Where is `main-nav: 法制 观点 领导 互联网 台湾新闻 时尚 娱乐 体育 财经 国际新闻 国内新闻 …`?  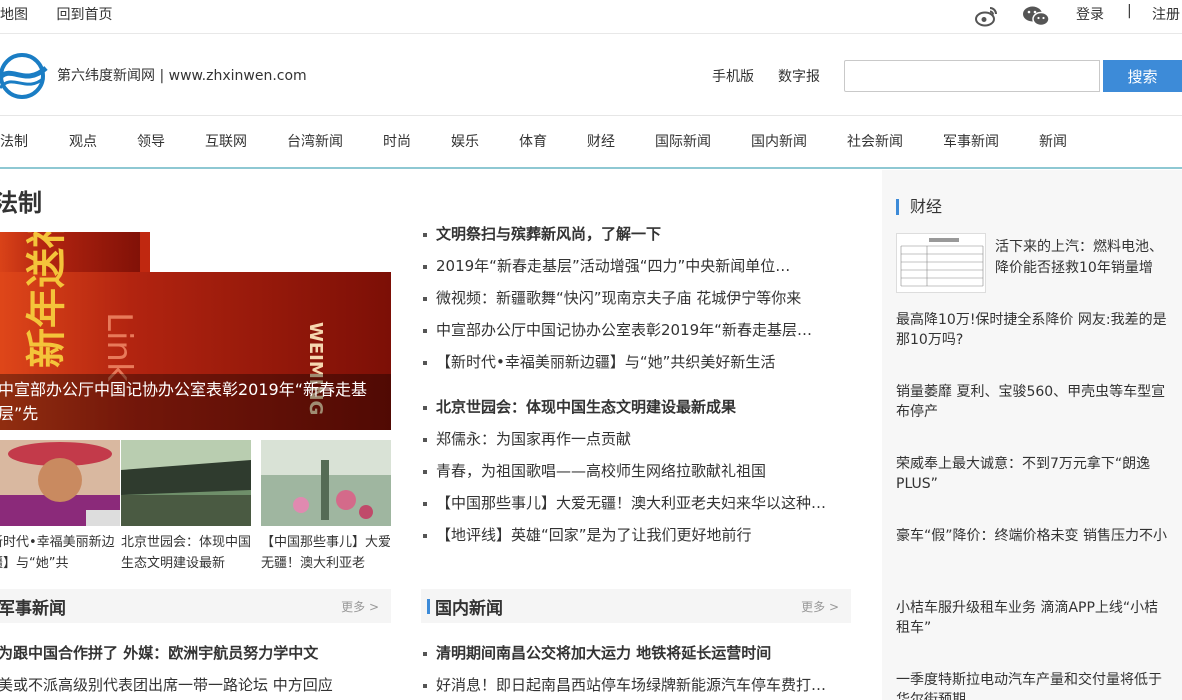
main-nav: 法制 观点 领导 互联网 台湾新闻 时尚 娱乐 体育 财经 国际新闻 国内新闻 … is located at coordinates (591, 143).